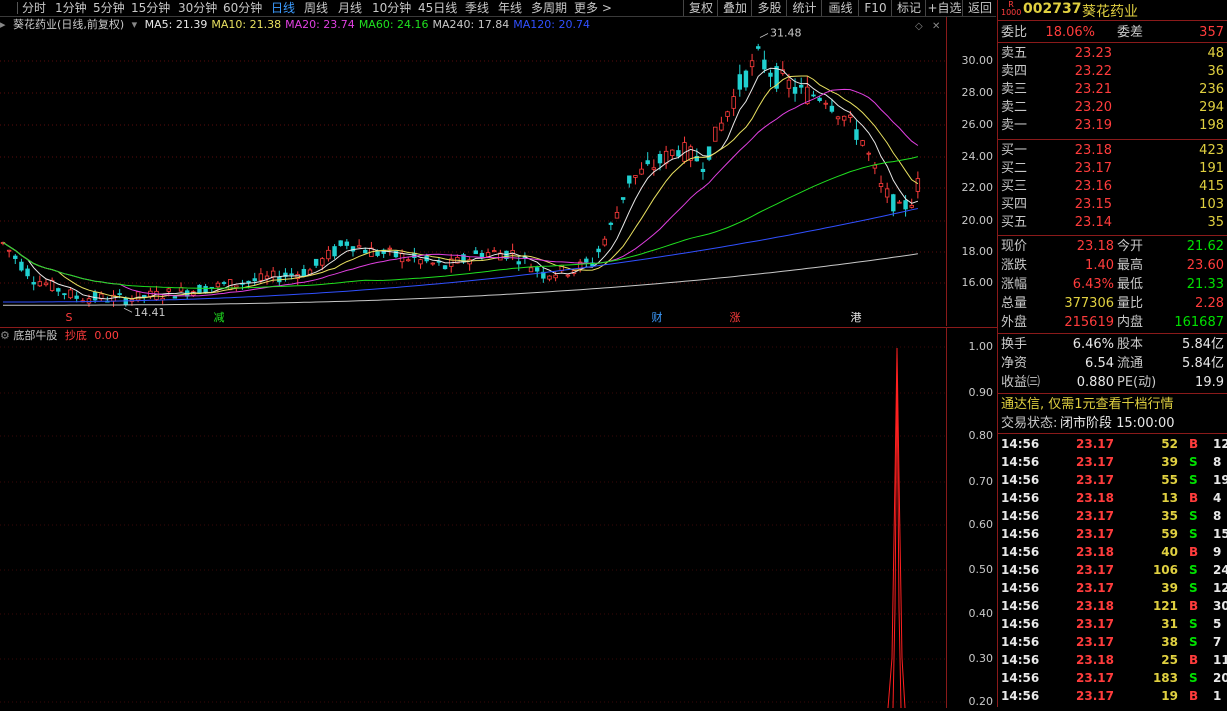 The height and width of the screenshot is (711, 1227). Describe the element at coordinates (316, 8) in the screenshot. I see `tab-7: 周线` at that location.